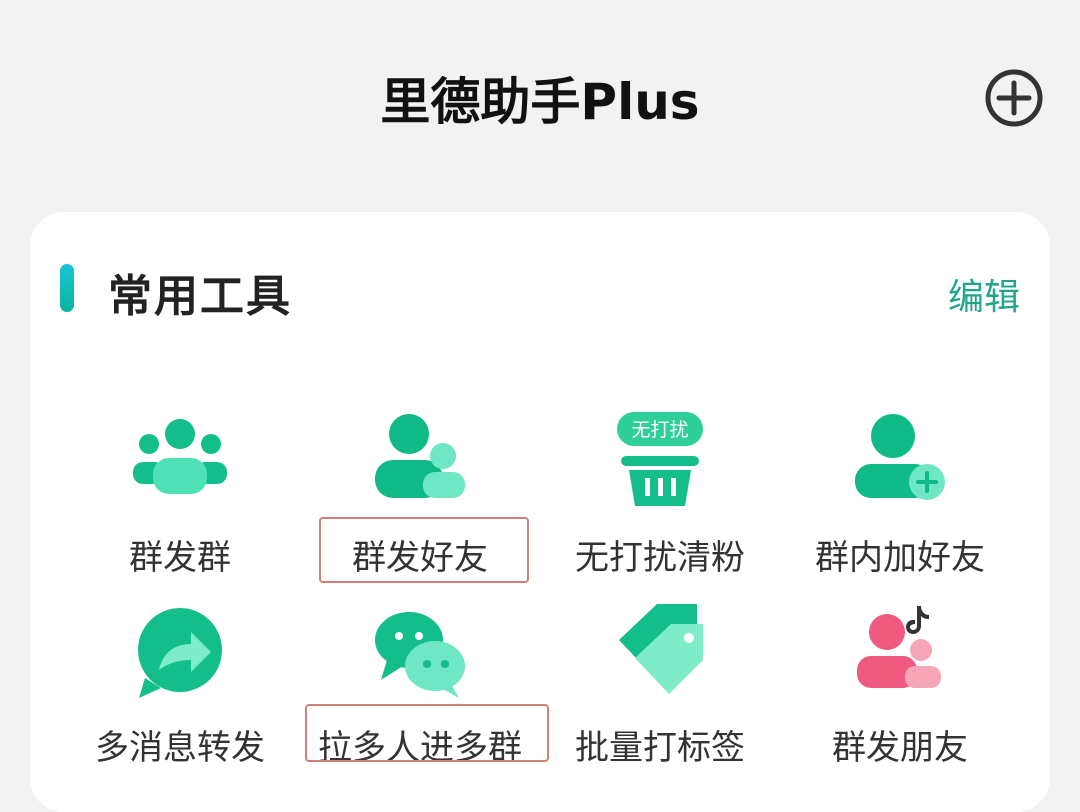  What do you see at coordinates (180, 558) in the screenshot?
I see `tool-label: 群发群` at bounding box center [180, 558].